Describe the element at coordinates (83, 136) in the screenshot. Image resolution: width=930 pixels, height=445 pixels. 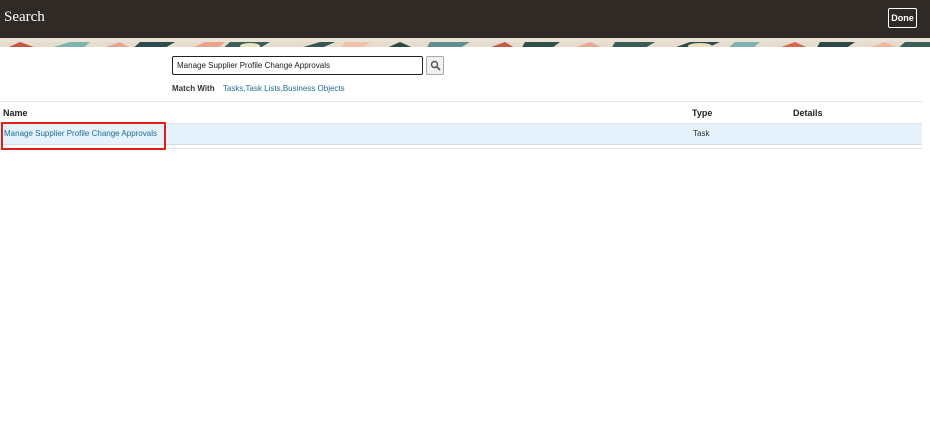
I see `highlight-annotation-box` at that location.